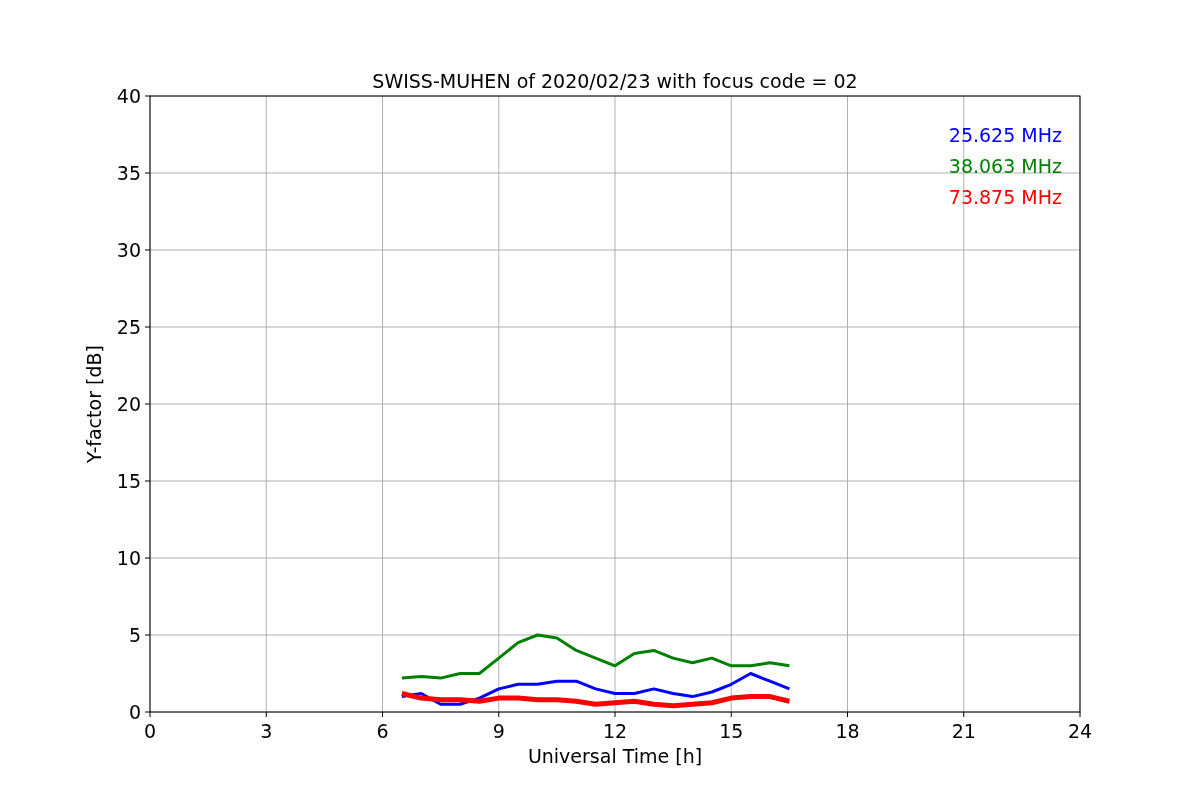 This screenshot has height=800, width=1200. What do you see at coordinates (731, 731) in the screenshot?
I see `x-tick-label: 15` at bounding box center [731, 731].